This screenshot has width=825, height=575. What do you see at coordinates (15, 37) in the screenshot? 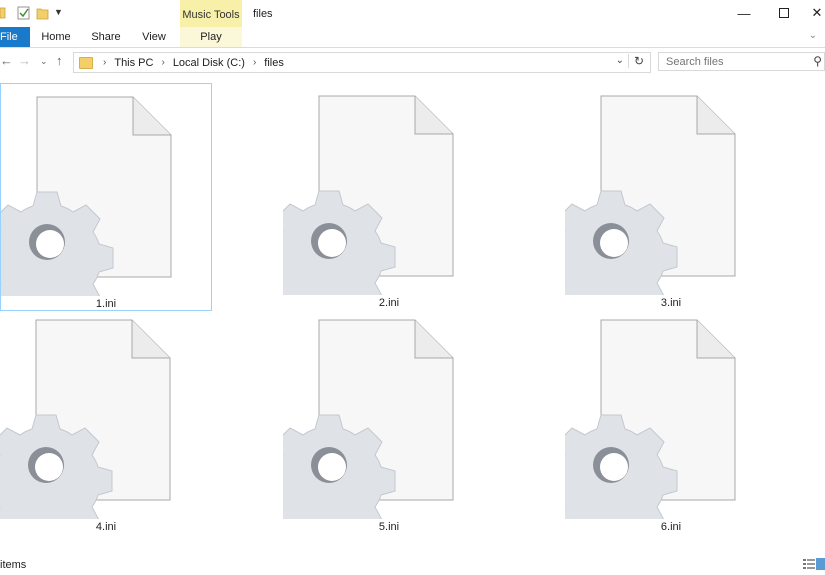
I see `tab-file: File` at bounding box center [15, 37].